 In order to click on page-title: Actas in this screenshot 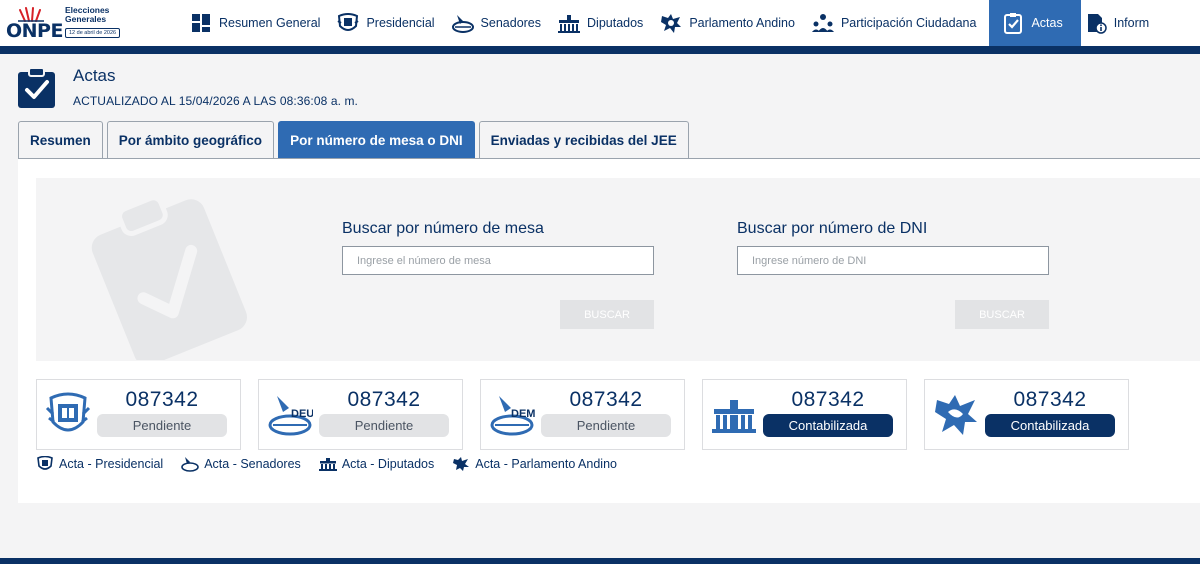, I will do `click(94, 75)`.